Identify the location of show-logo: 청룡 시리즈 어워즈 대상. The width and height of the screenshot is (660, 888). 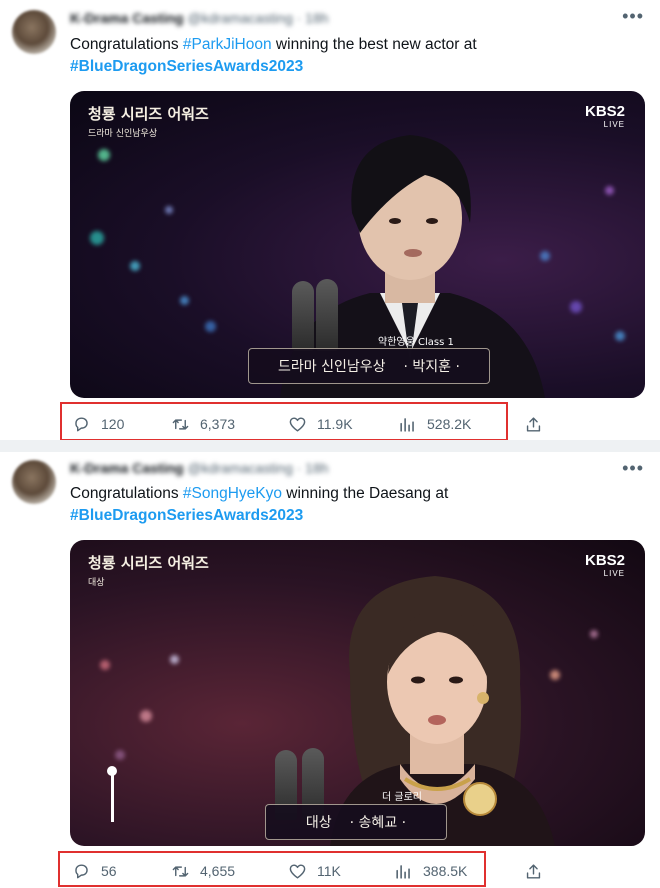
(153, 570).